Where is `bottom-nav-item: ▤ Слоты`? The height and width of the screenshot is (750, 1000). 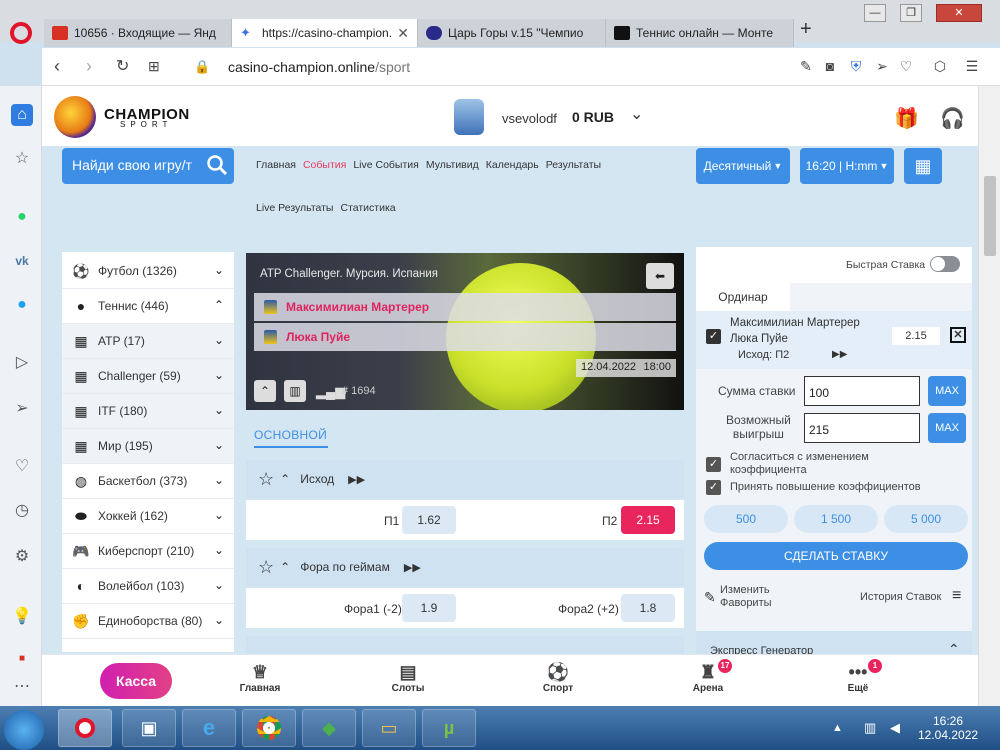 bottom-nav-item: ▤ Слоты is located at coordinates (408, 677).